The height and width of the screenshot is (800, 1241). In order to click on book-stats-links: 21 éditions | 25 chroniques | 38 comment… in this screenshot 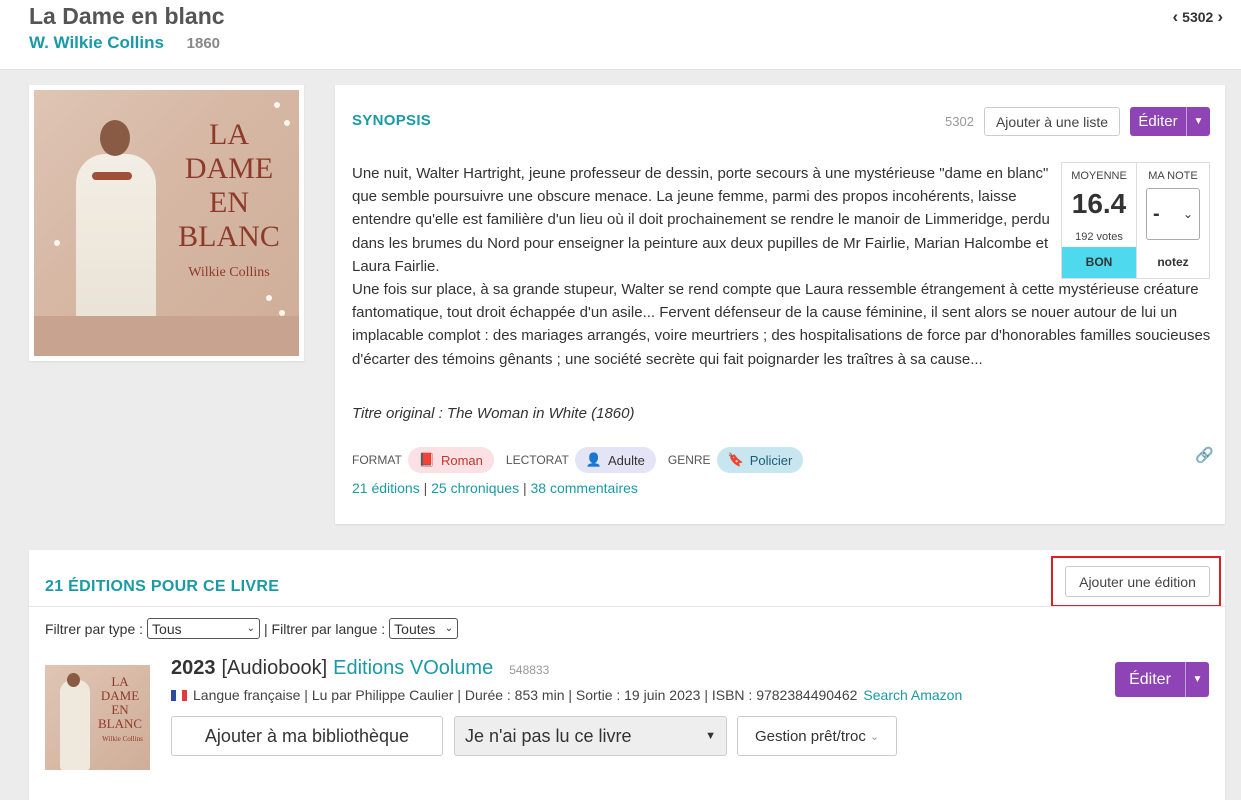, I will do `click(495, 488)`.